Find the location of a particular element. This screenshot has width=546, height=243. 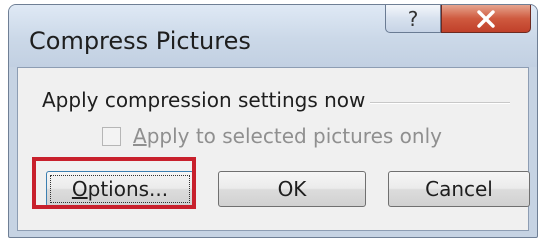

apply-selected-only-option: Apply to selected pictures only is located at coordinates (272, 136).